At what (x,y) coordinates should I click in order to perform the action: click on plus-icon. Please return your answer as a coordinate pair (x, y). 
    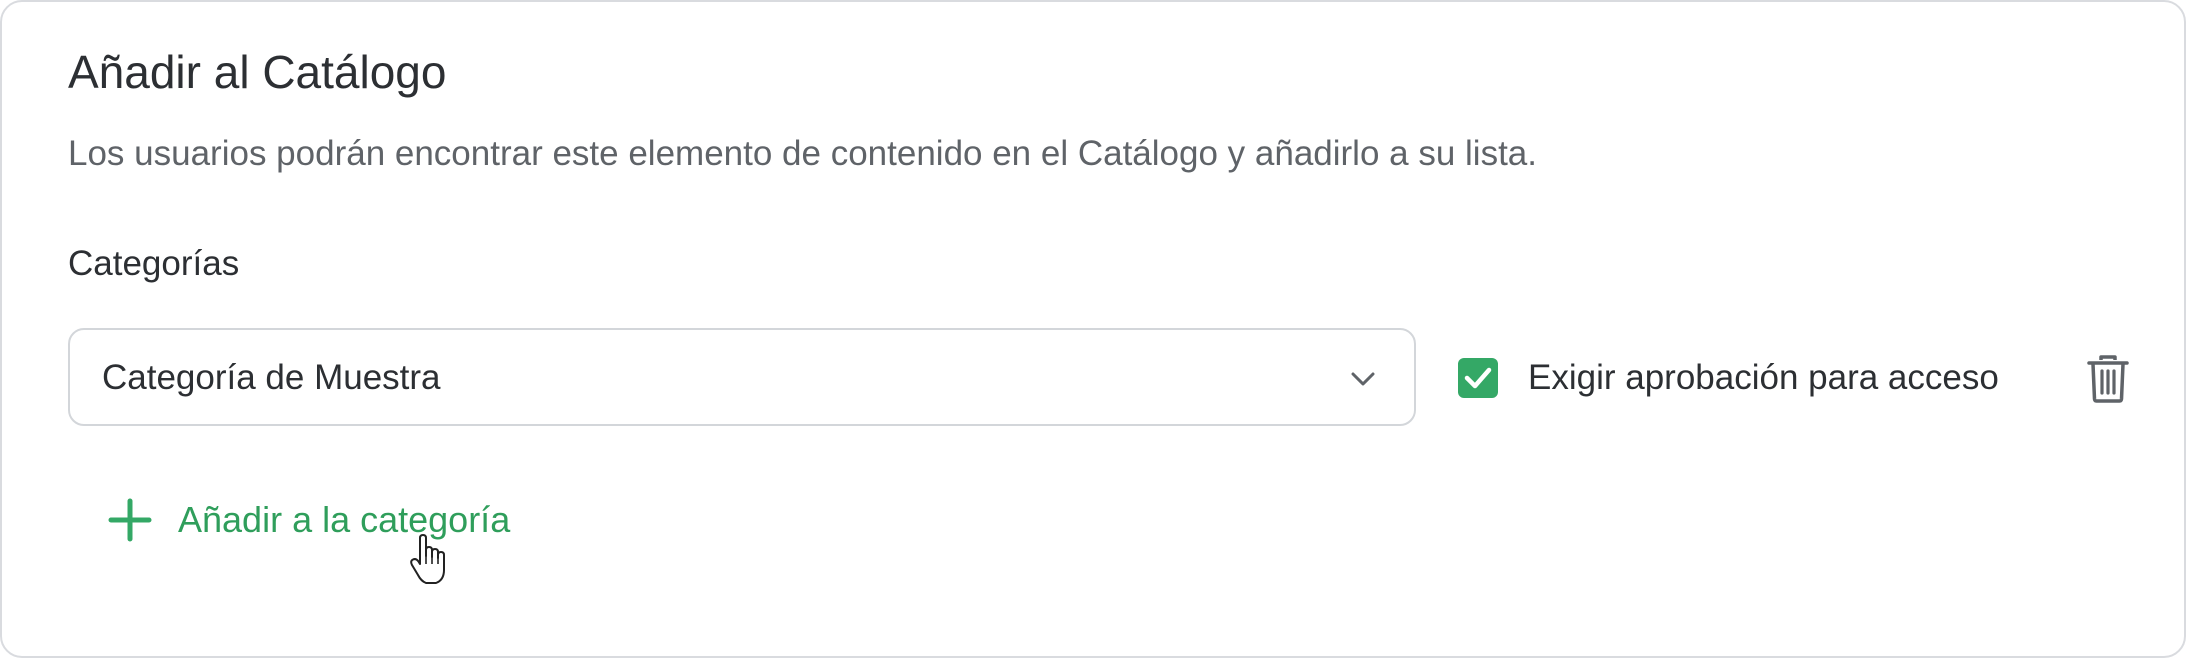
    Looking at the image, I should click on (130, 520).